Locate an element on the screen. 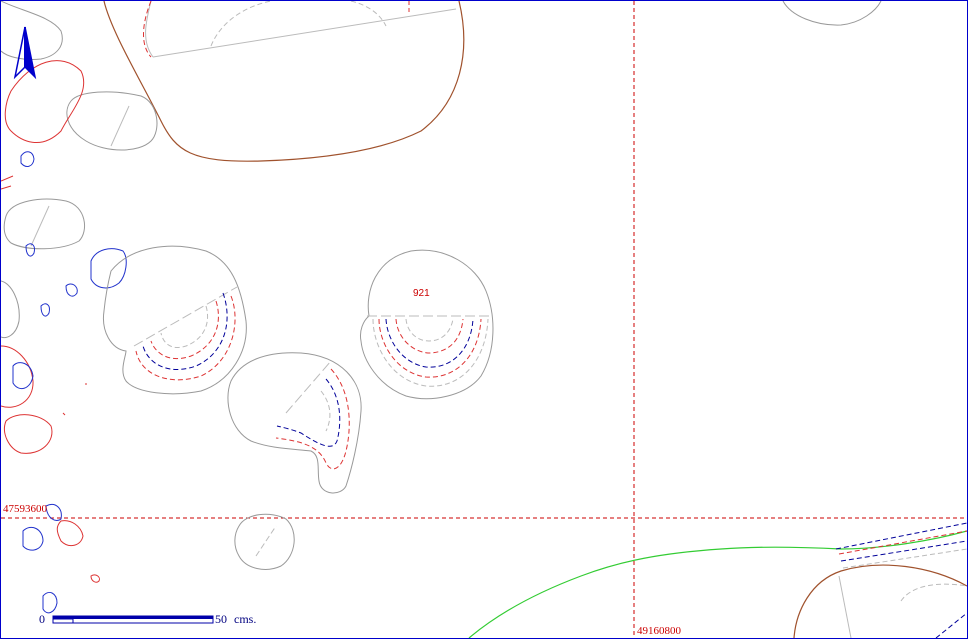 Image resolution: width=968 pixels, height=639 pixels. posthole-921-contour-blue is located at coordinates (429, 343).